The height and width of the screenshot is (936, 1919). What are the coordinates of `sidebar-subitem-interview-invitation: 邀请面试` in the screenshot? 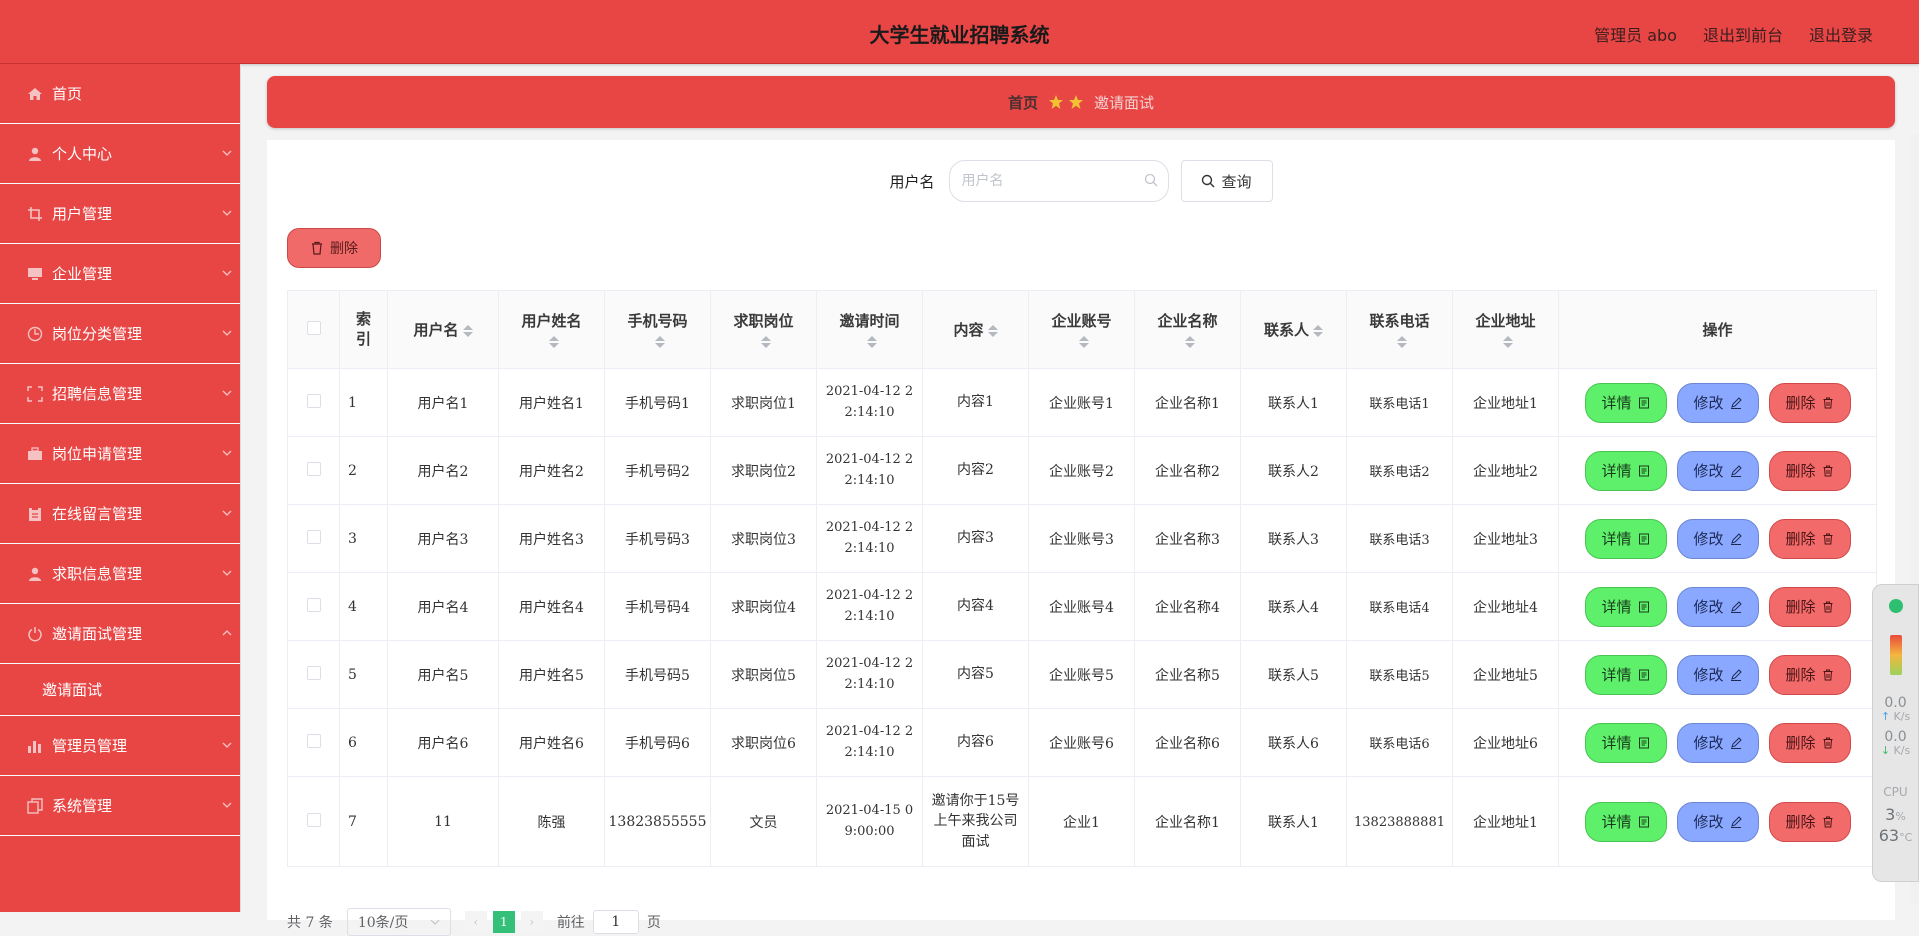 It's located at (120, 690).